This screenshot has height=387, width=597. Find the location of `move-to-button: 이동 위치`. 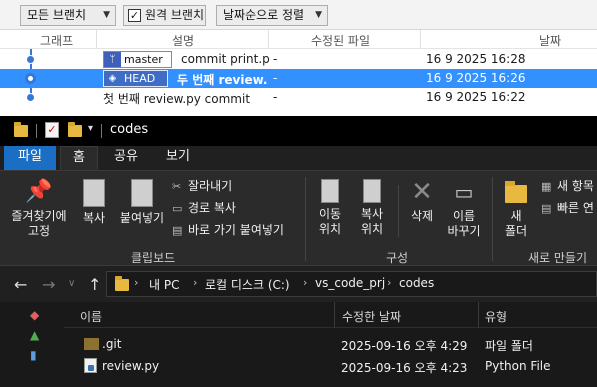

move-to-button: 이동 위치 is located at coordinates (330, 208).